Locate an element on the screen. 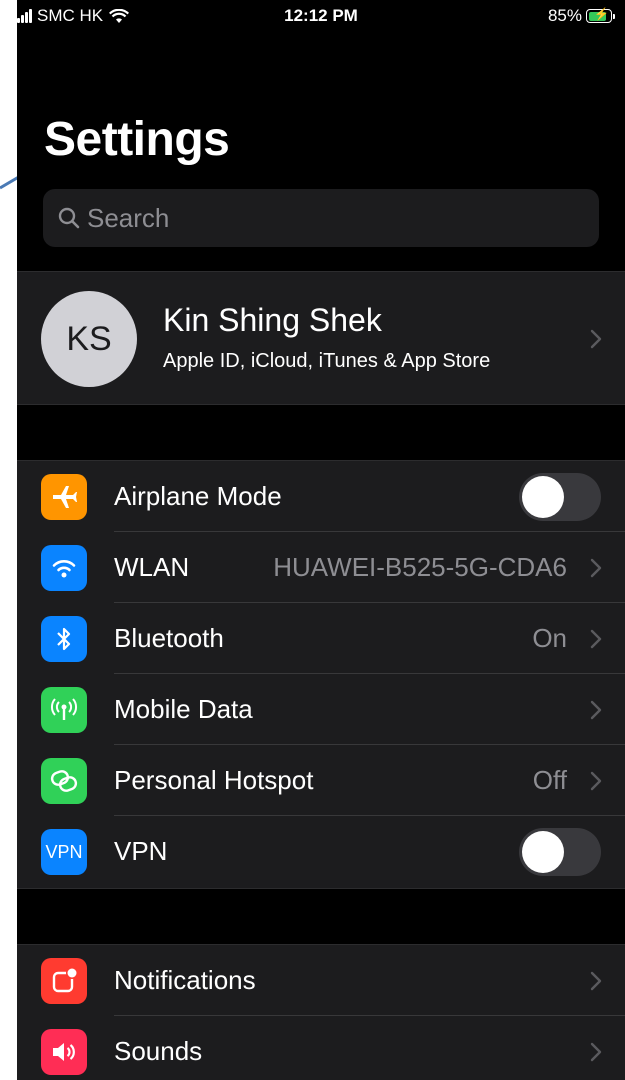  page-title: Settings is located at coordinates (137, 139).